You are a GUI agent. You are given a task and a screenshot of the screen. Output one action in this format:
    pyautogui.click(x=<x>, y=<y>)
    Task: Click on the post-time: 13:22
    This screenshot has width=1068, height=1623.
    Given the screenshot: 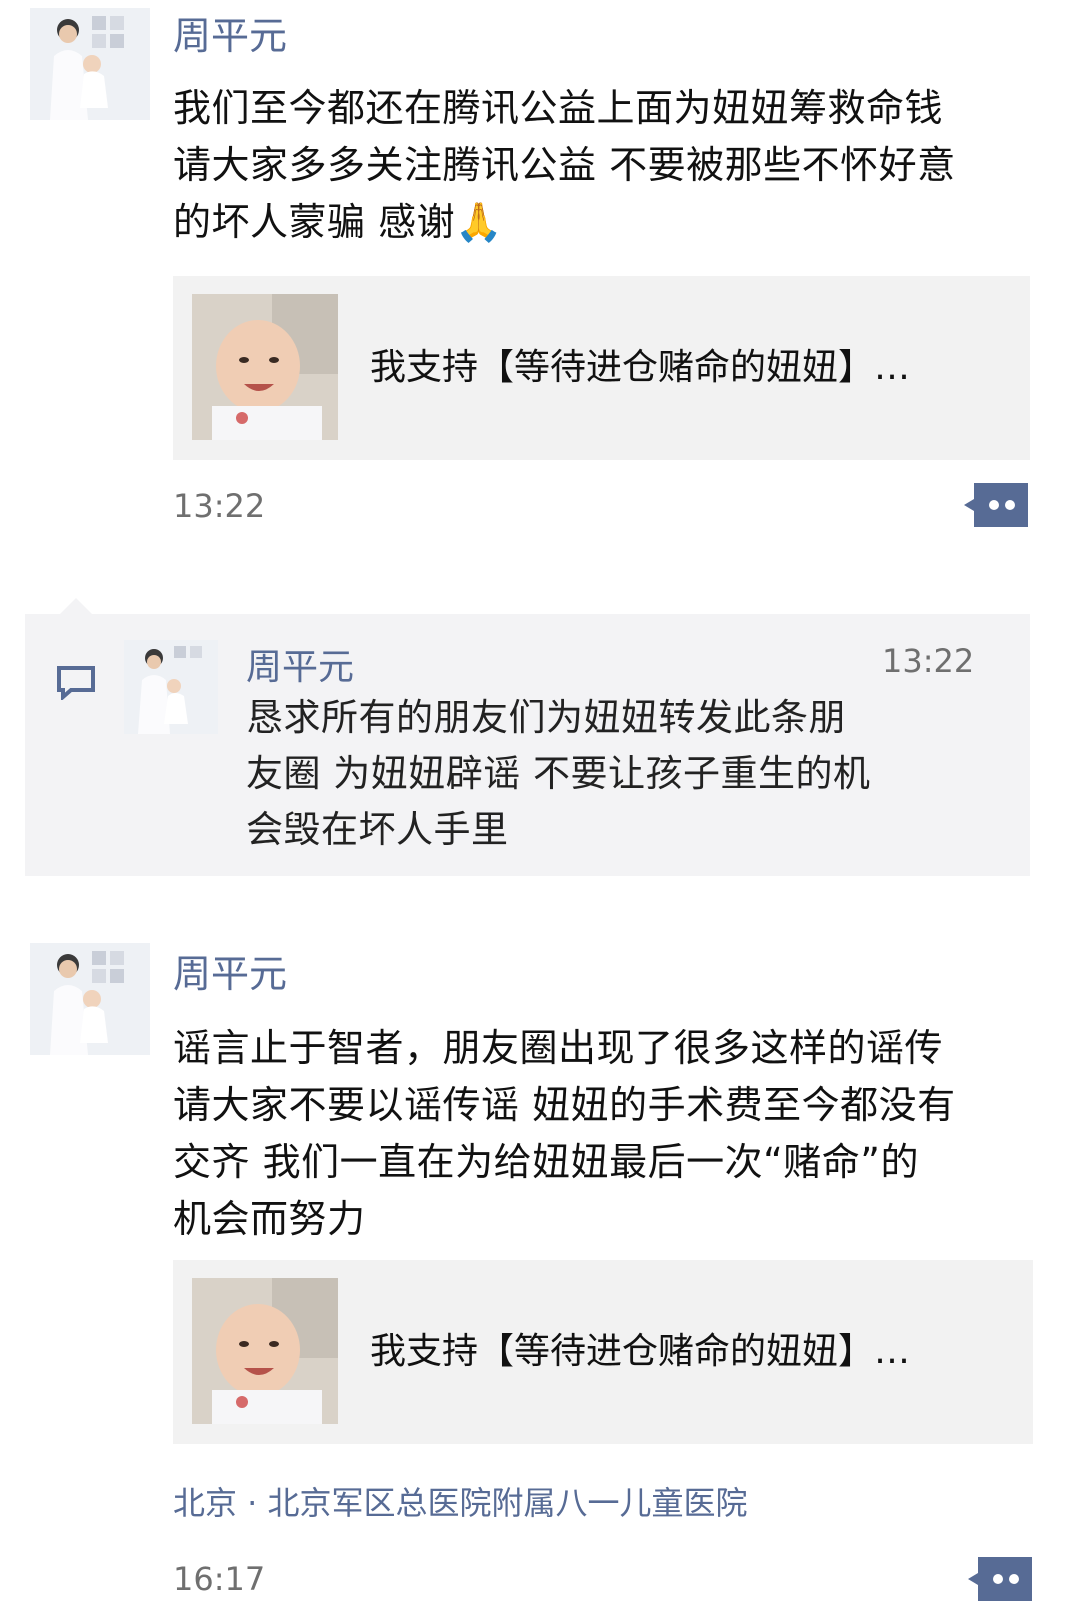 What is the action you would take?
    pyautogui.click(x=219, y=506)
    